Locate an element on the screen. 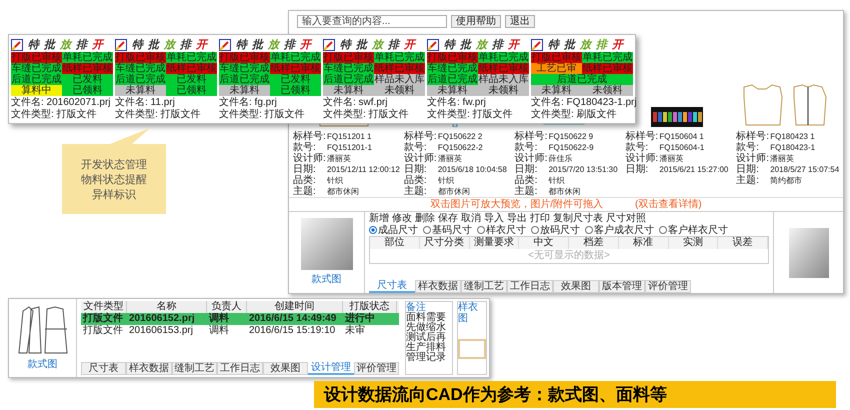 This screenshot has width=850, height=410. logo-character: 批 is located at coordinates (465, 44).